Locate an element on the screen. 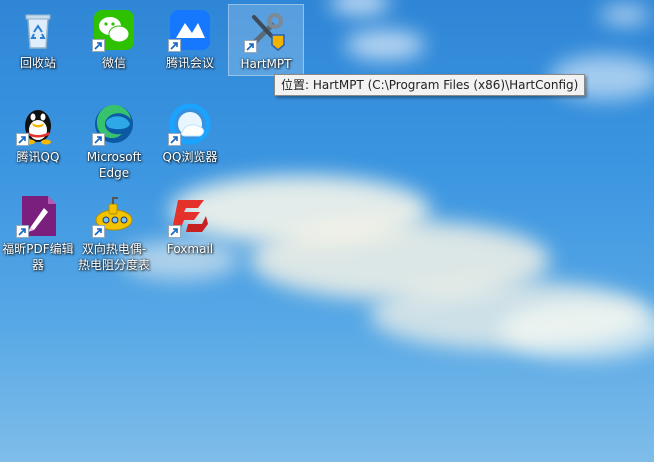  foxit-pdf-icon is located at coordinates (38, 216).